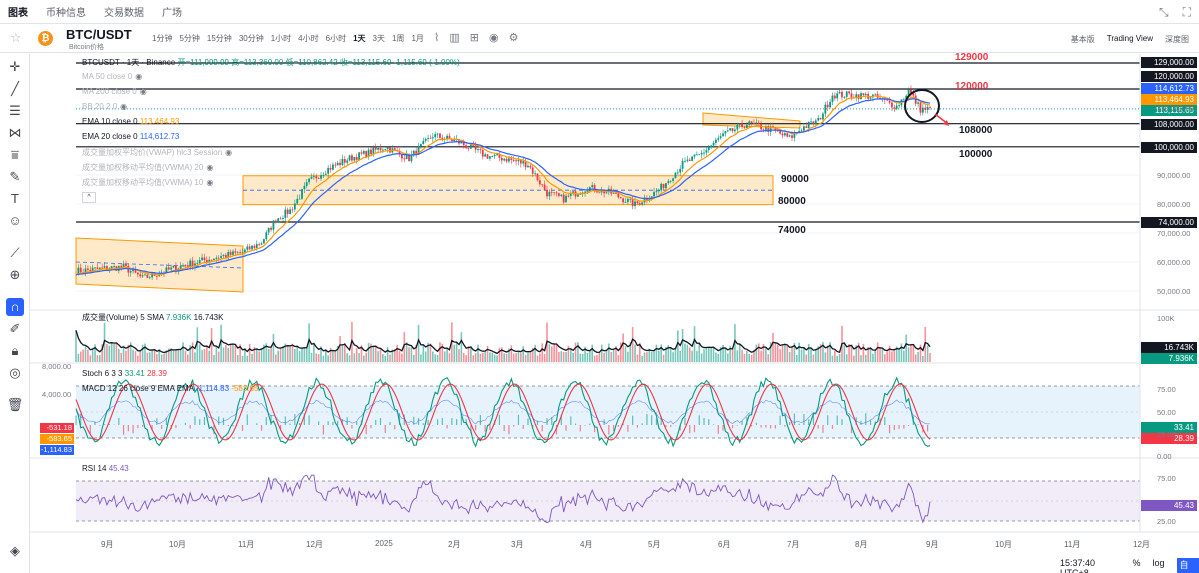 The height and width of the screenshot is (573, 1199). What do you see at coordinates (89, 197) in the screenshot?
I see `legend-collapse-button: ^` at bounding box center [89, 197].